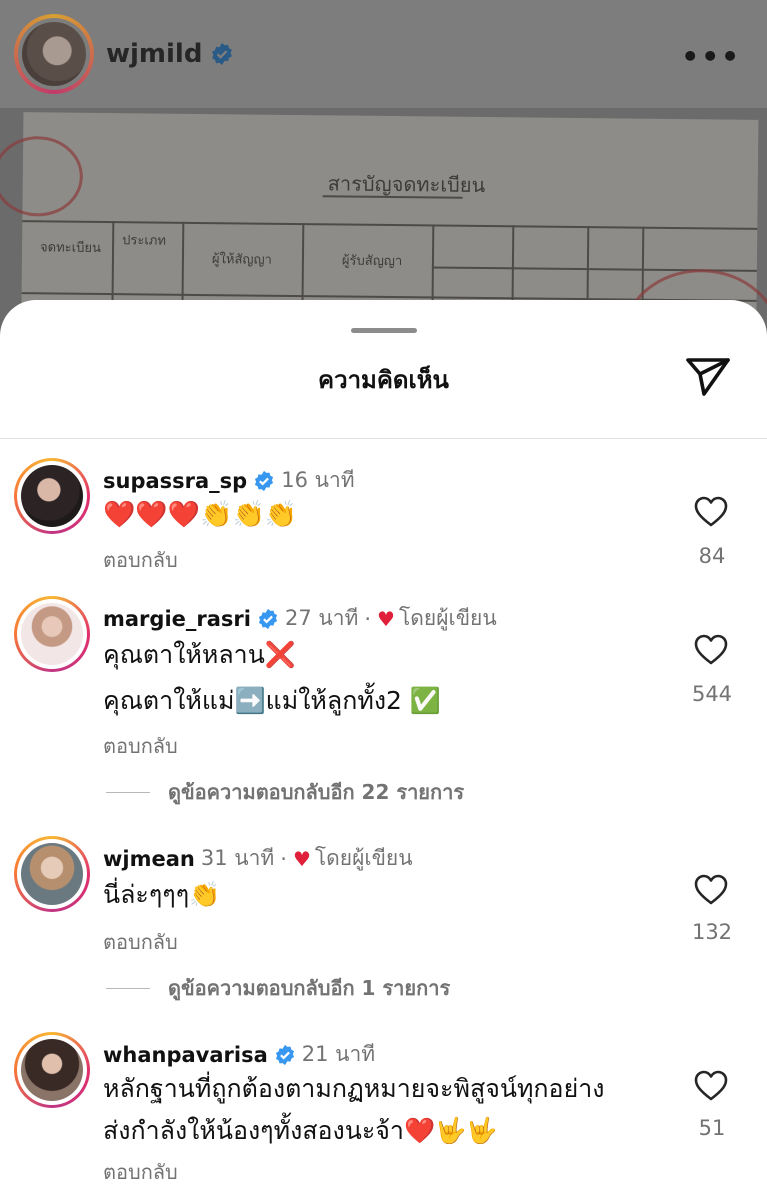 This screenshot has height=1200, width=767. Describe the element at coordinates (383, 380) in the screenshot. I see `sheet-title: ความคิดเห็น` at that location.